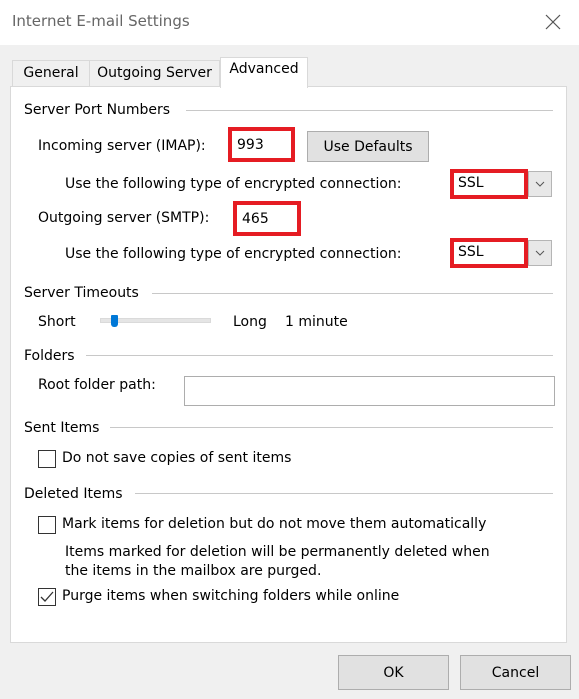 This screenshot has width=579, height=699. What do you see at coordinates (316, 322) in the screenshot?
I see `timeout-value: 1 minute` at bounding box center [316, 322].